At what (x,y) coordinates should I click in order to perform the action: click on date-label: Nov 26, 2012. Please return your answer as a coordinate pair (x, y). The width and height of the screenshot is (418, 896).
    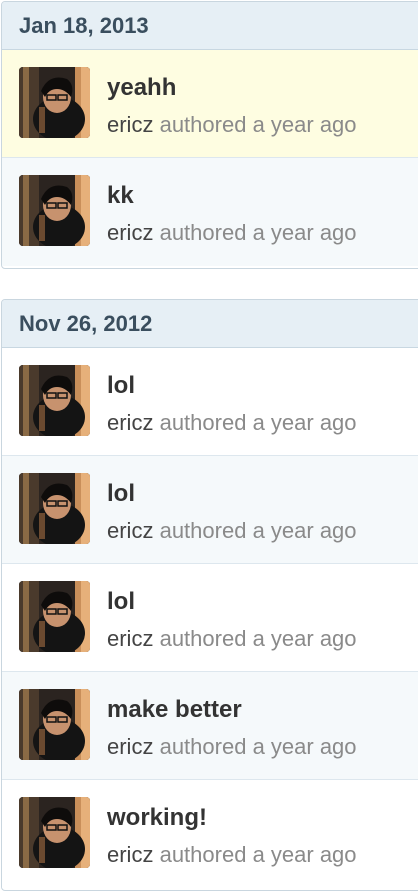
    Looking at the image, I should click on (86, 323).